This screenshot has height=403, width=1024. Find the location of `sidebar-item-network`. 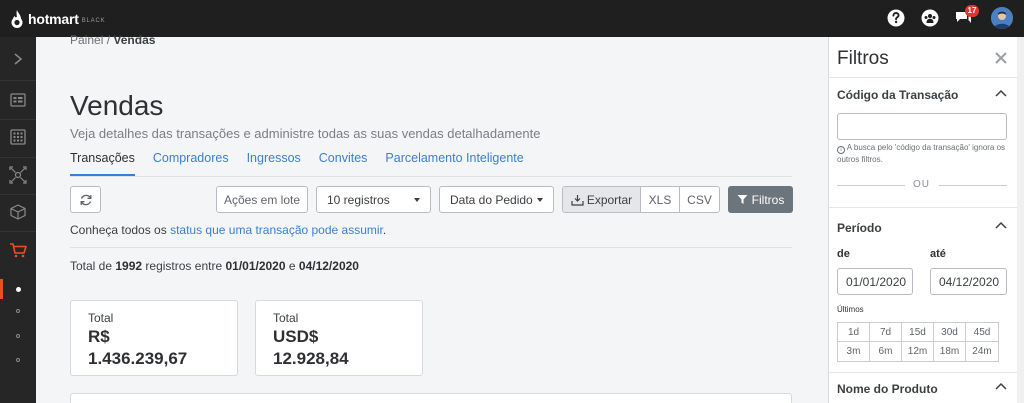

sidebar-item-network is located at coordinates (18, 175).